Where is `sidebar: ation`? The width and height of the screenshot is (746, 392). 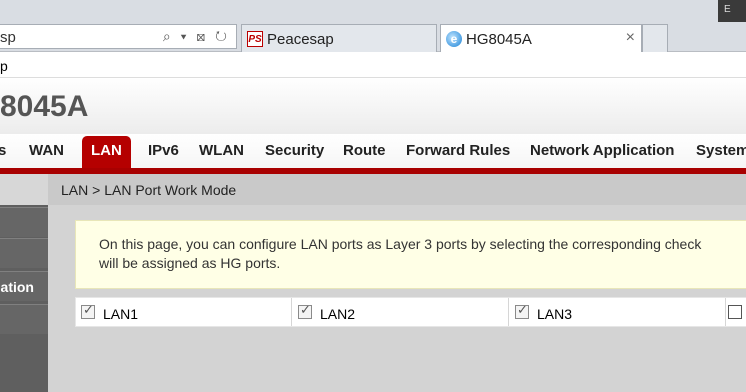 sidebar: ation is located at coordinates (24, 283).